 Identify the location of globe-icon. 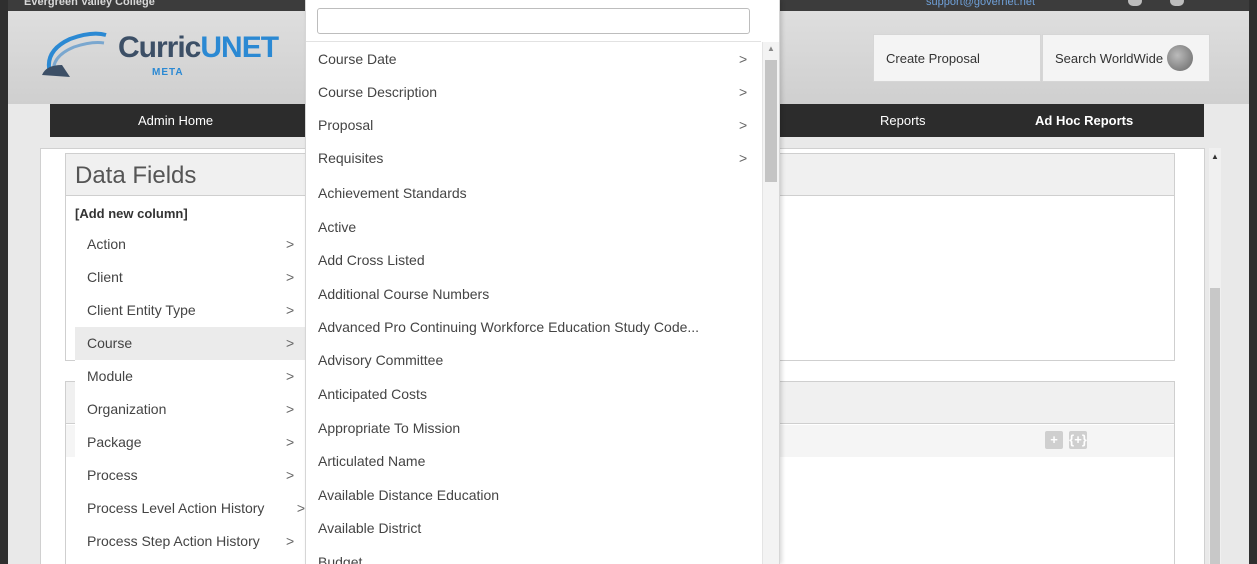
(1180, 58).